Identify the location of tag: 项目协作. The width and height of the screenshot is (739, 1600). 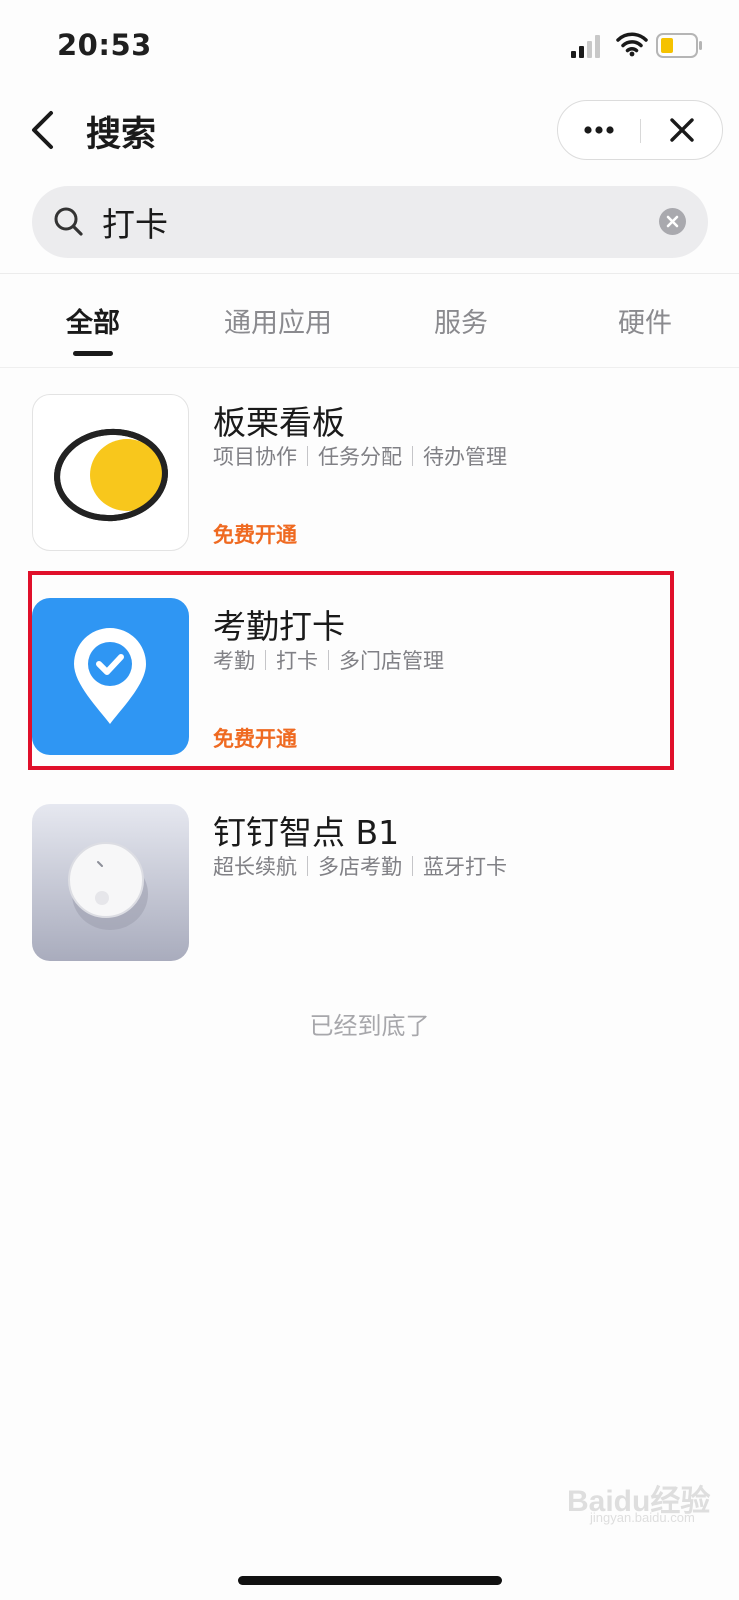
(255, 457).